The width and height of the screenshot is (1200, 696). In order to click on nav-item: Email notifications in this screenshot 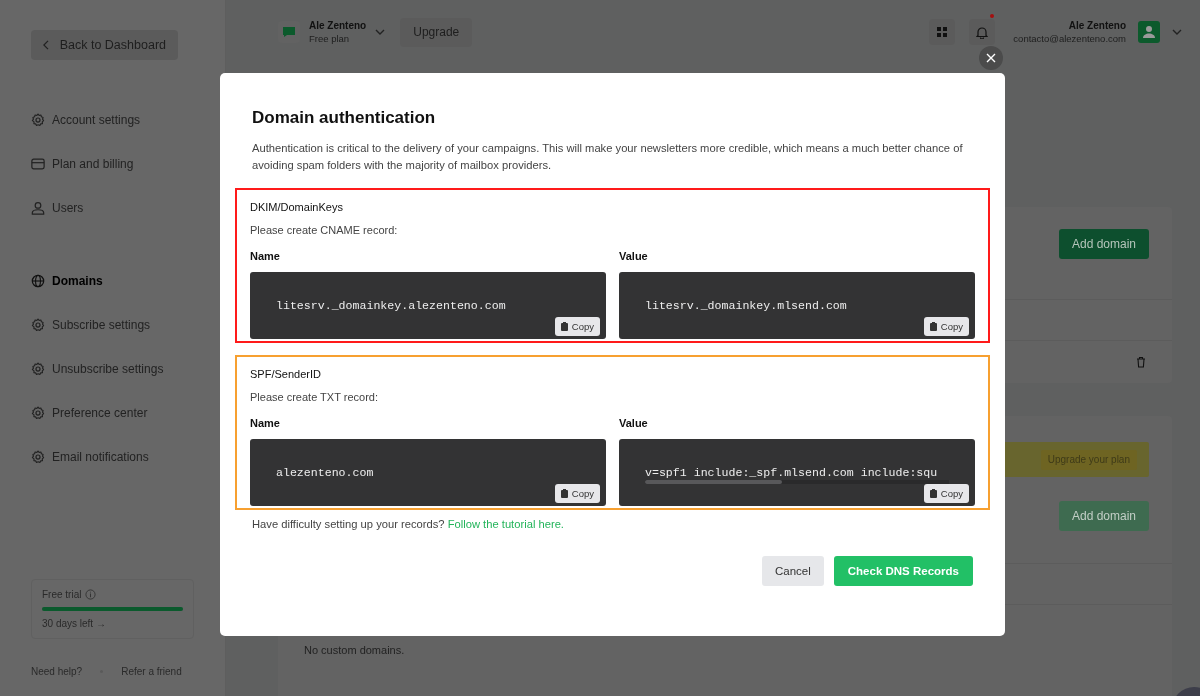, I will do `click(128, 457)`.